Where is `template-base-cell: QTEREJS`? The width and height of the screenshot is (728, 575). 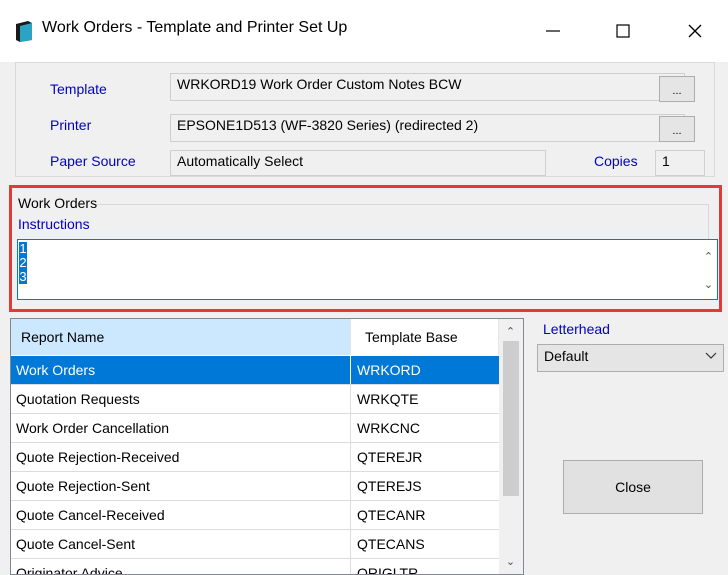 template-base-cell: QTEREJS is located at coordinates (389, 486).